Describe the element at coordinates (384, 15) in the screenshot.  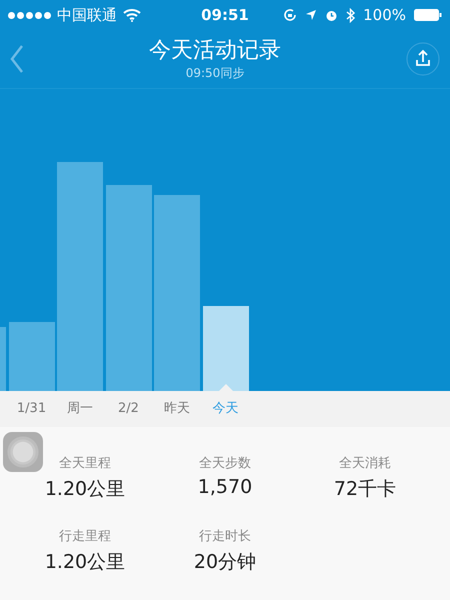
I see `battery-percent: 100%` at that location.